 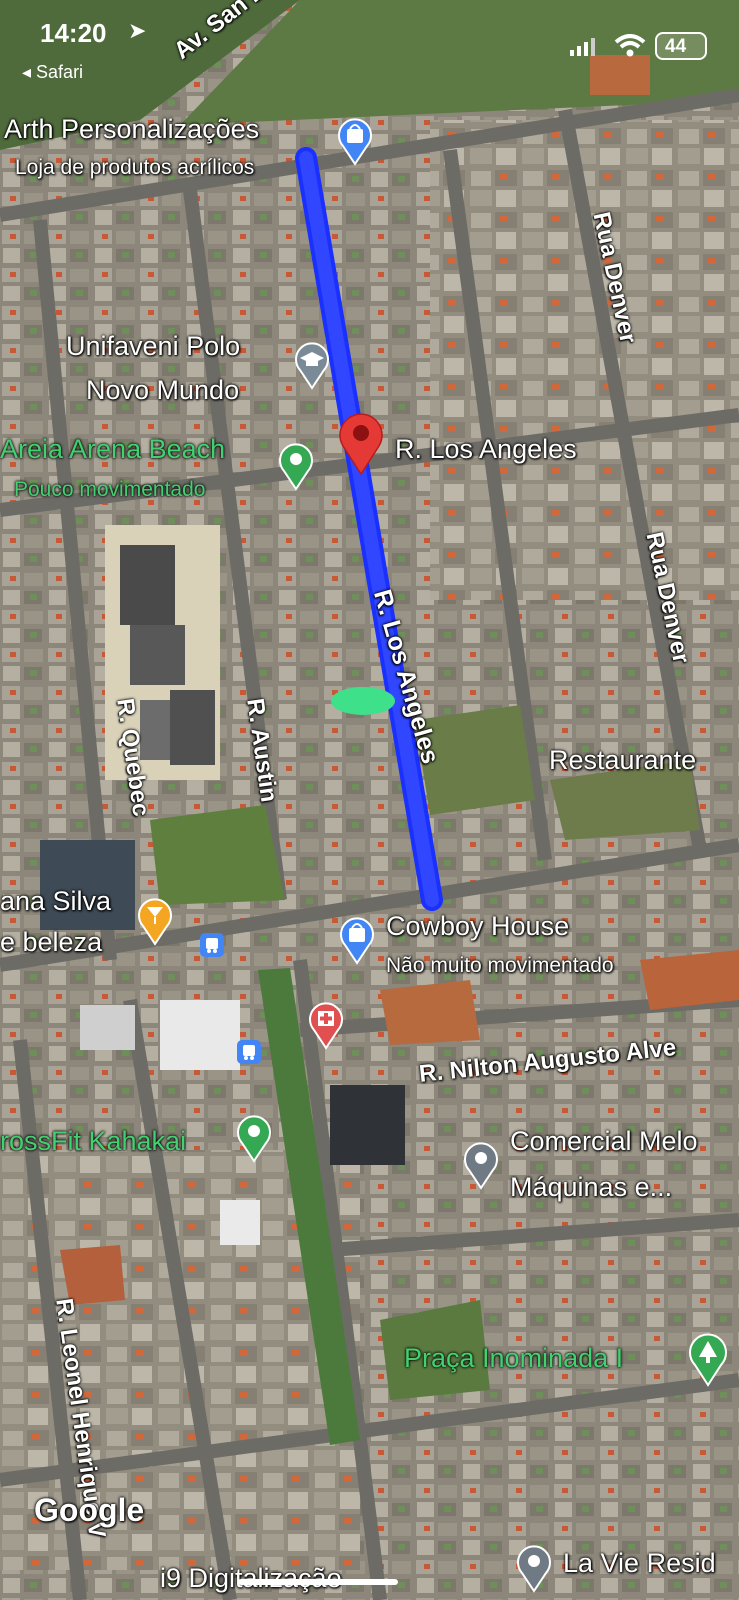 What do you see at coordinates (137, 30) in the screenshot?
I see `location-arrow-icon: ➤` at bounding box center [137, 30].